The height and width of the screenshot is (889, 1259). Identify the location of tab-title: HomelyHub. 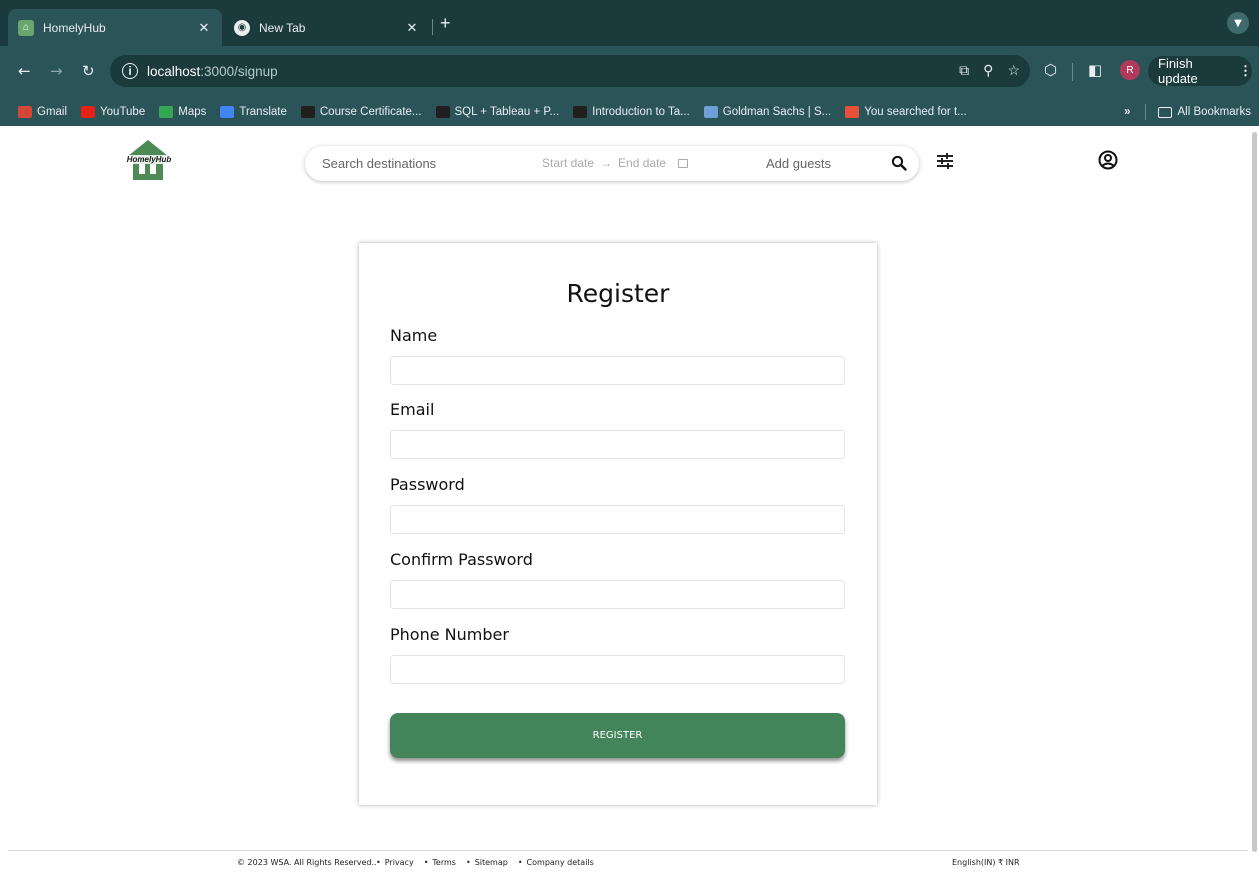
(74, 27).